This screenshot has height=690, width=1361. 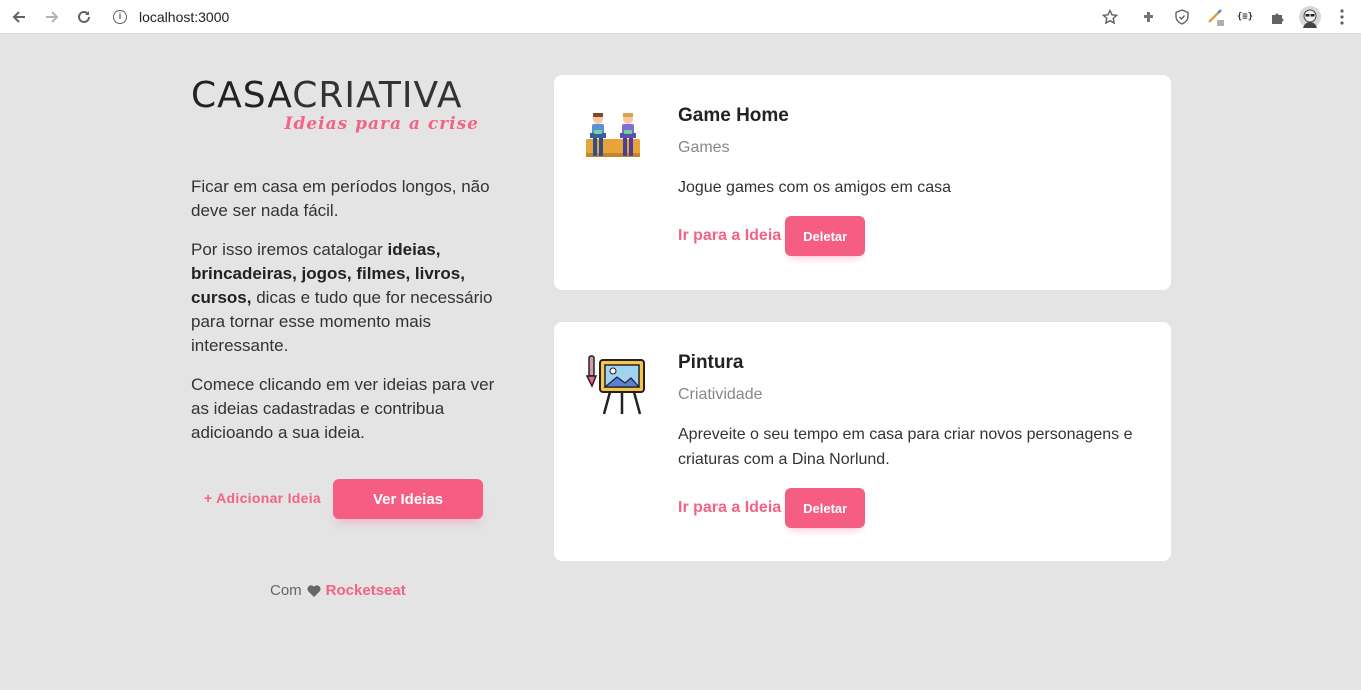 What do you see at coordinates (19, 17) in the screenshot?
I see `back-icon` at bounding box center [19, 17].